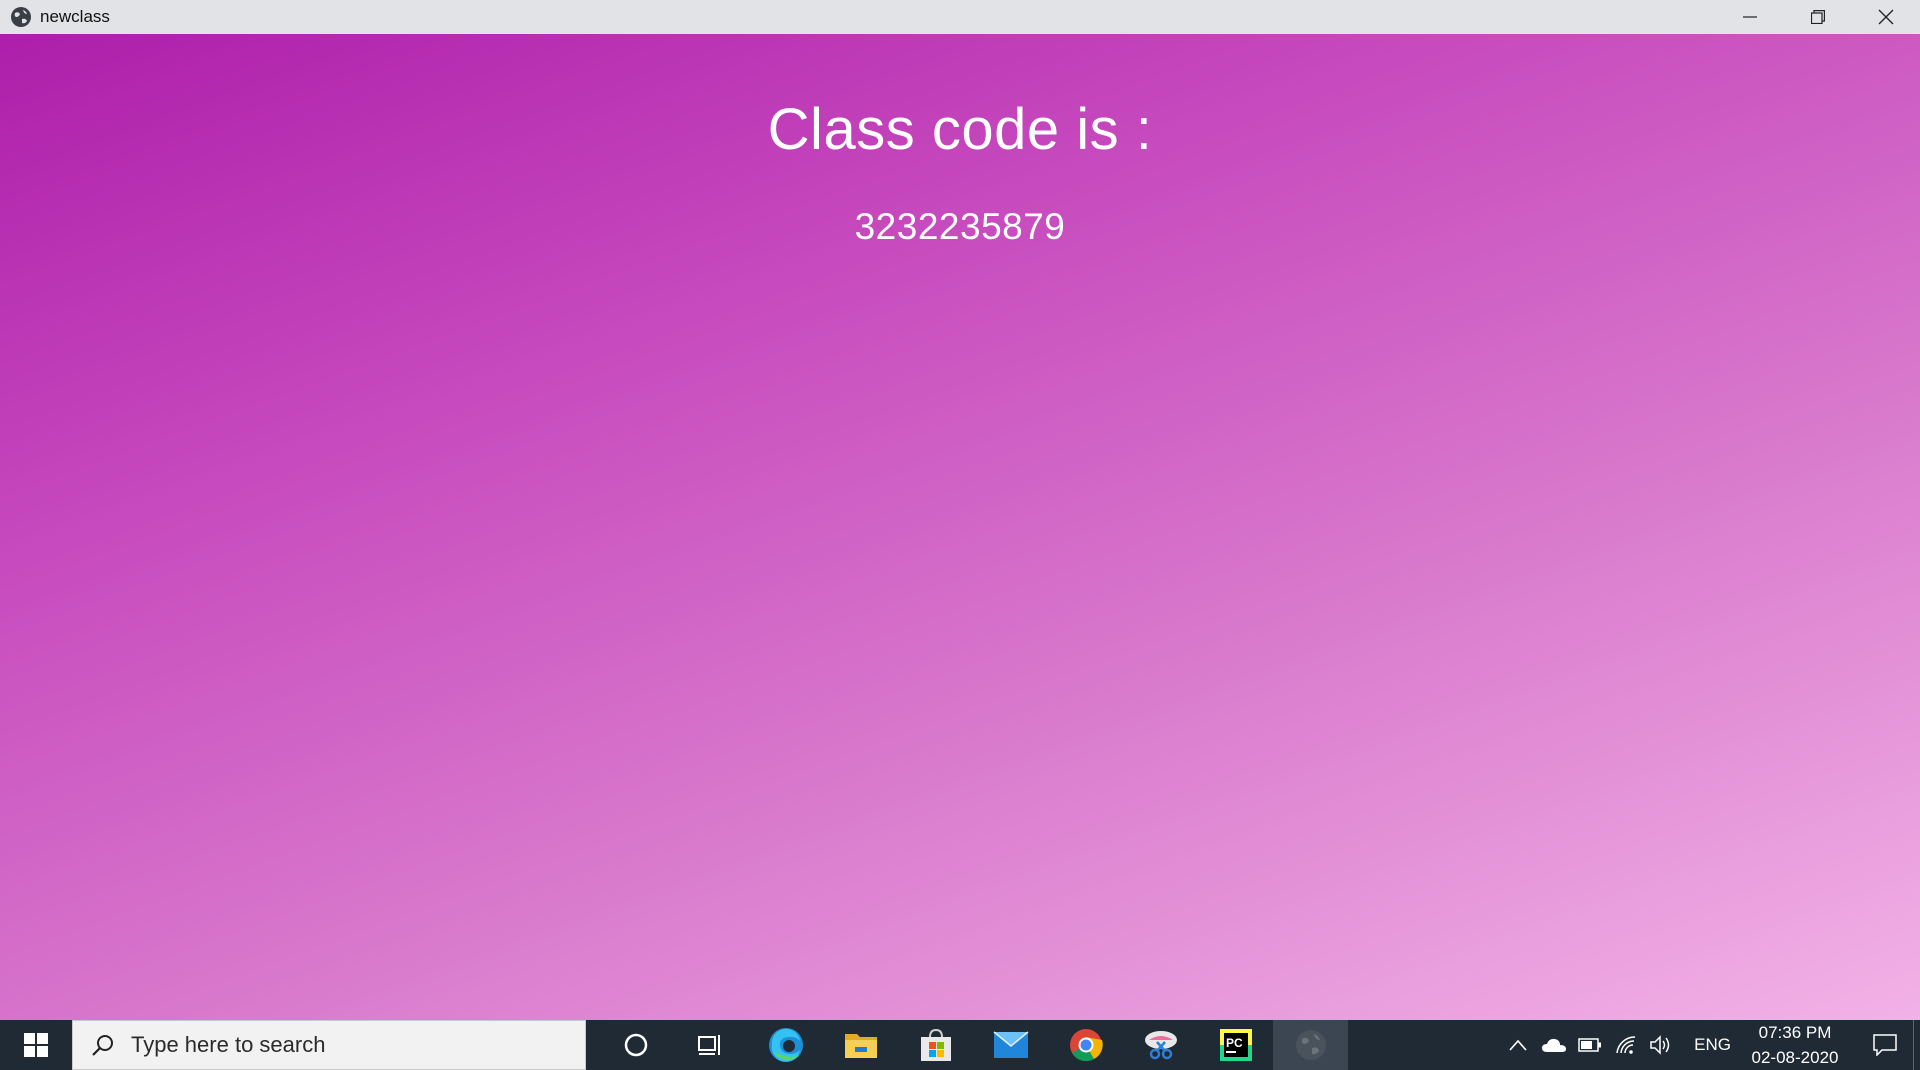 The image size is (1920, 1070). I want to click on window-title: newclass, so click(75, 16).